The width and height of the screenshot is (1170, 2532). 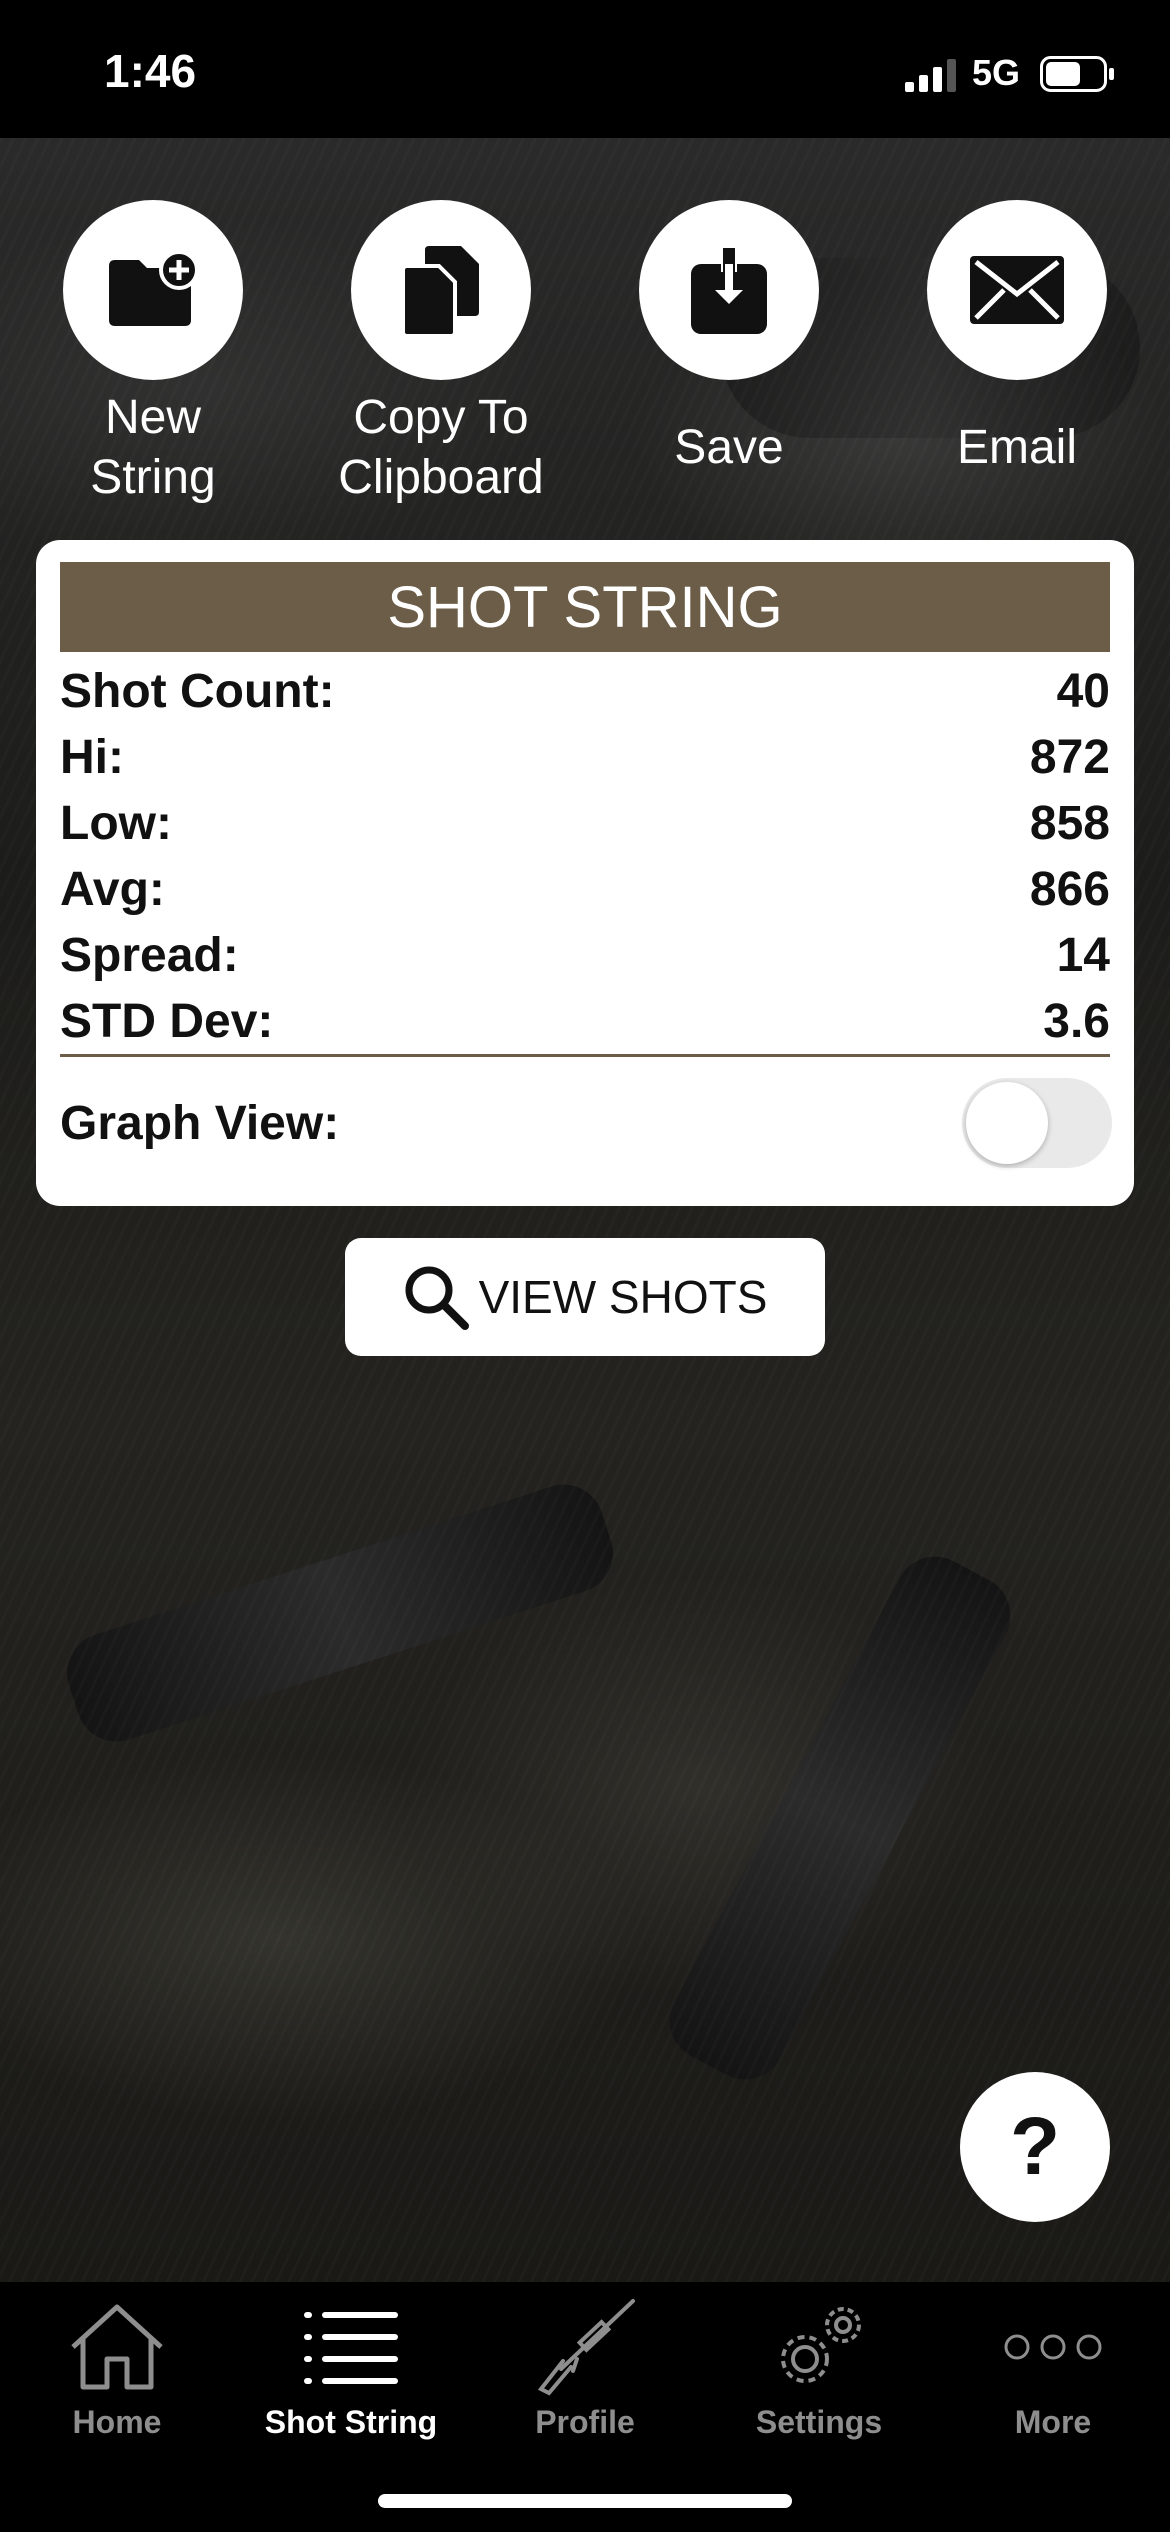 I want to click on new-string-circle, so click(x=153, y=290).